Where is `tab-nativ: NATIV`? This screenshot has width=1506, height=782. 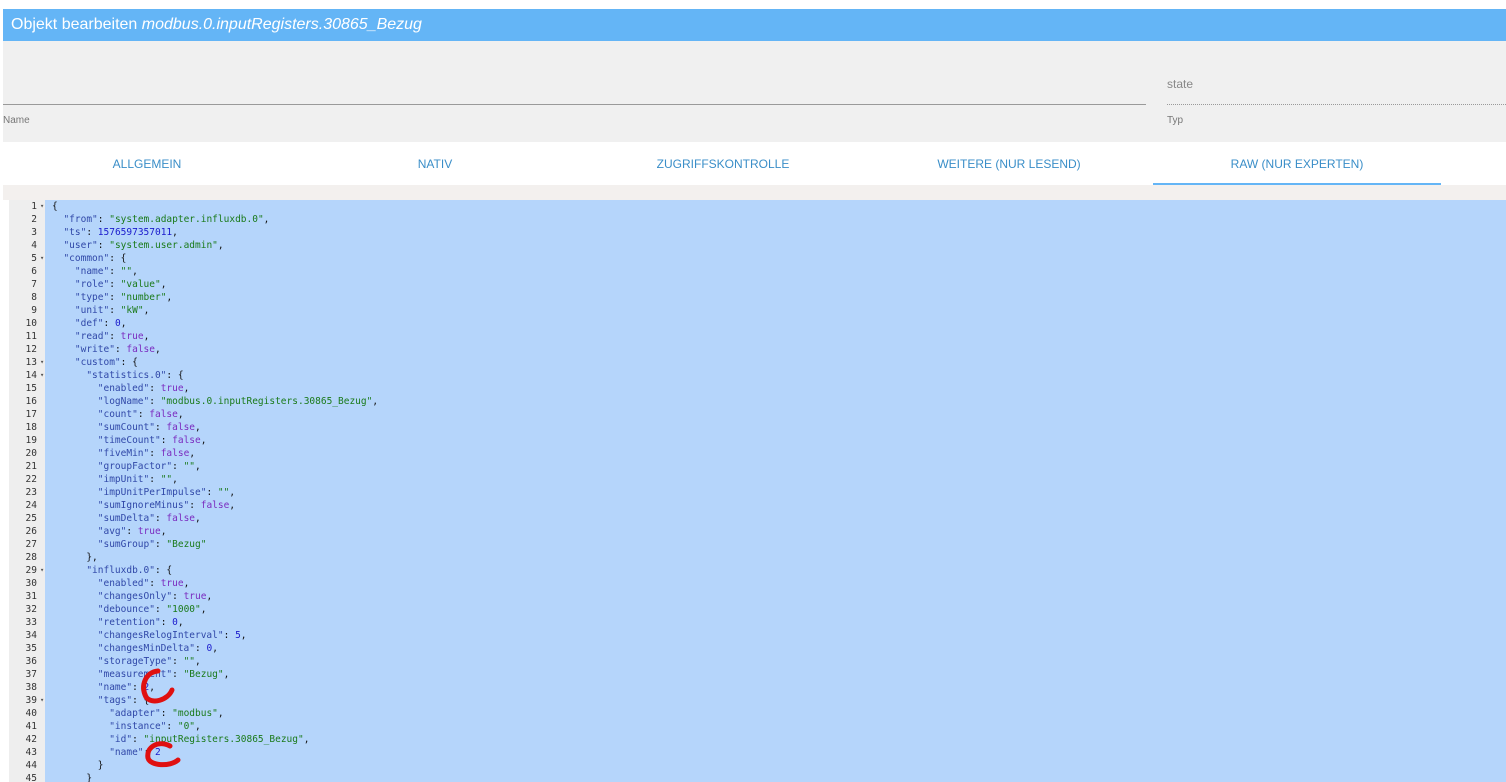 tab-nativ: NATIV is located at coordinates (435, 163).